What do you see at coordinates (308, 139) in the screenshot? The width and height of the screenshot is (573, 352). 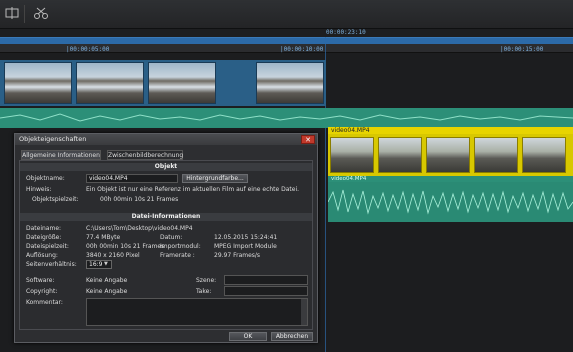 I see `close-button: ✕` at bounding box center [308, 139].